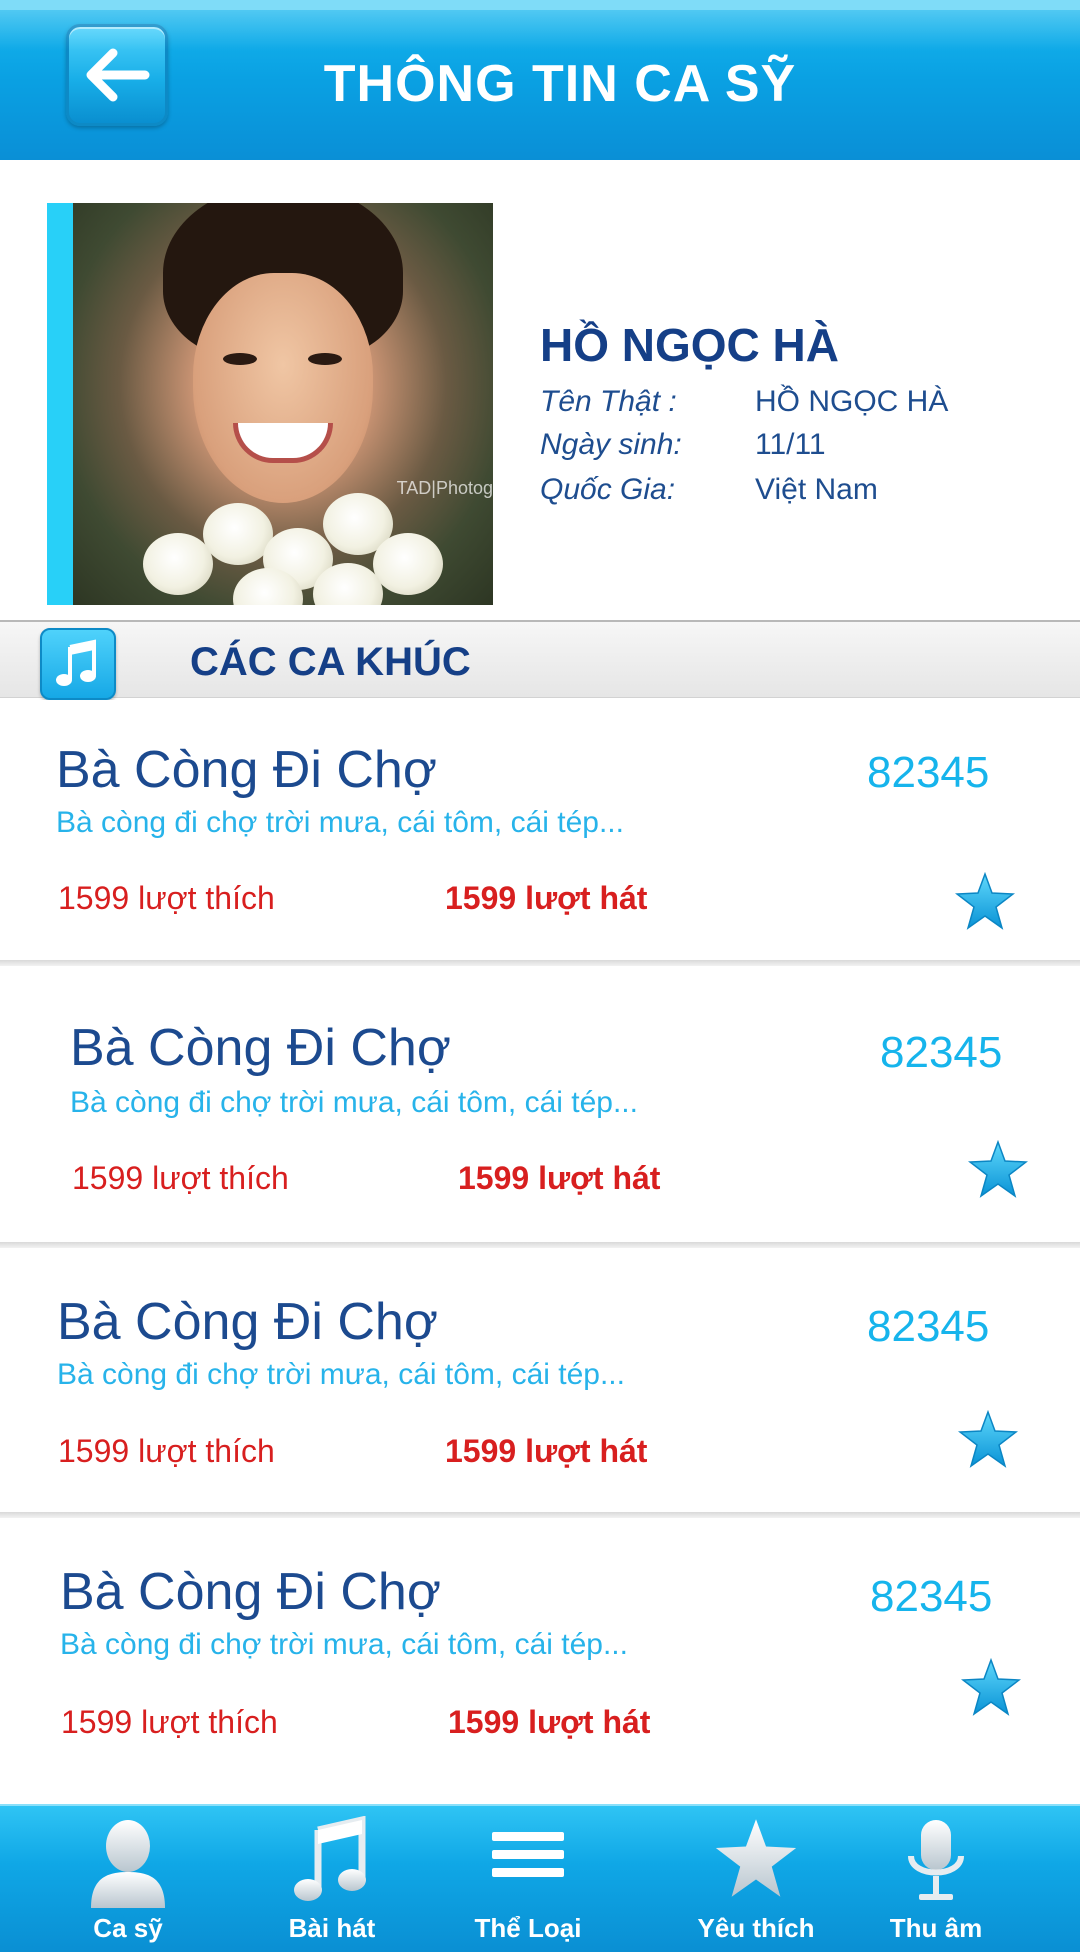 This screenshot has width=1080, height=1952. What do you see at coordinates (283, 404) in the screenshot?
I see `artist-photo: TAD|Photog` at bounding box center [283, 404].